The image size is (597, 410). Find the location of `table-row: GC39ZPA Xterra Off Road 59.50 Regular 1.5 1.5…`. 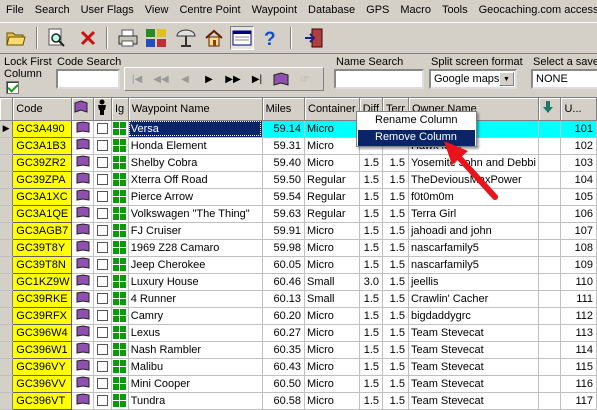

table-row: GC39ZPA Xterra Off Road 59.50 Regular 1.5 1.5… is located at coordinates (298, 179).